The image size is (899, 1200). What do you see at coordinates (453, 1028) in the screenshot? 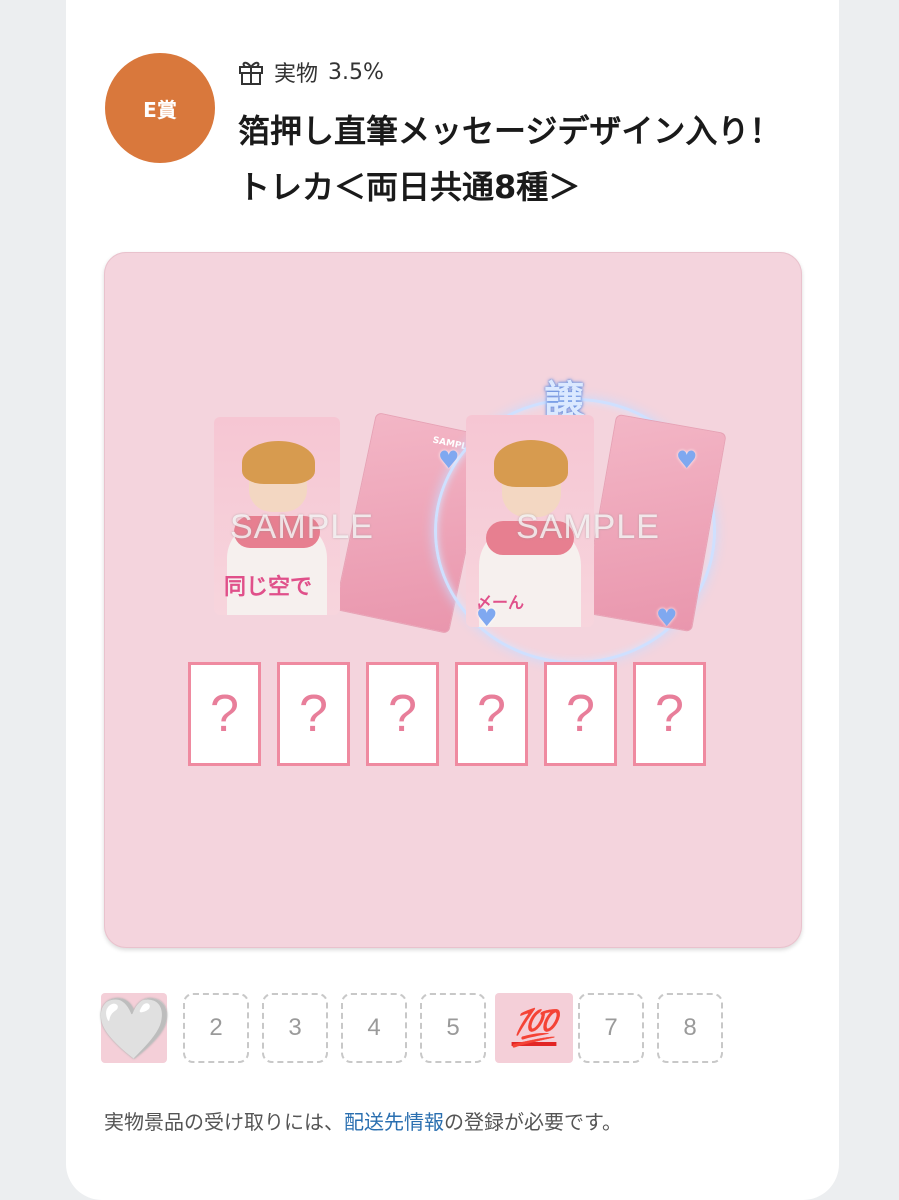
I see `variant-thumb-5: 5` at bounding box center [453, 1028].